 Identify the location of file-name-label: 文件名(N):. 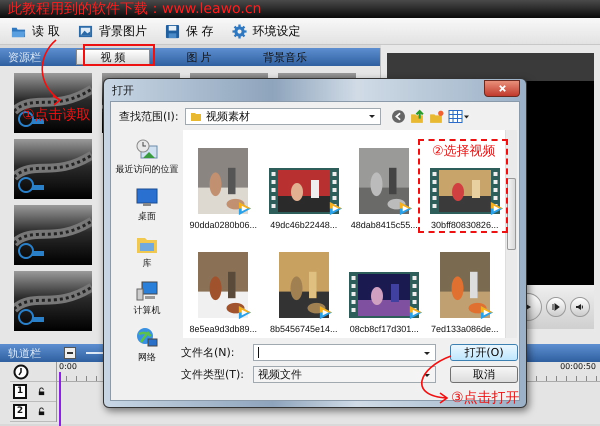
(208, 352).